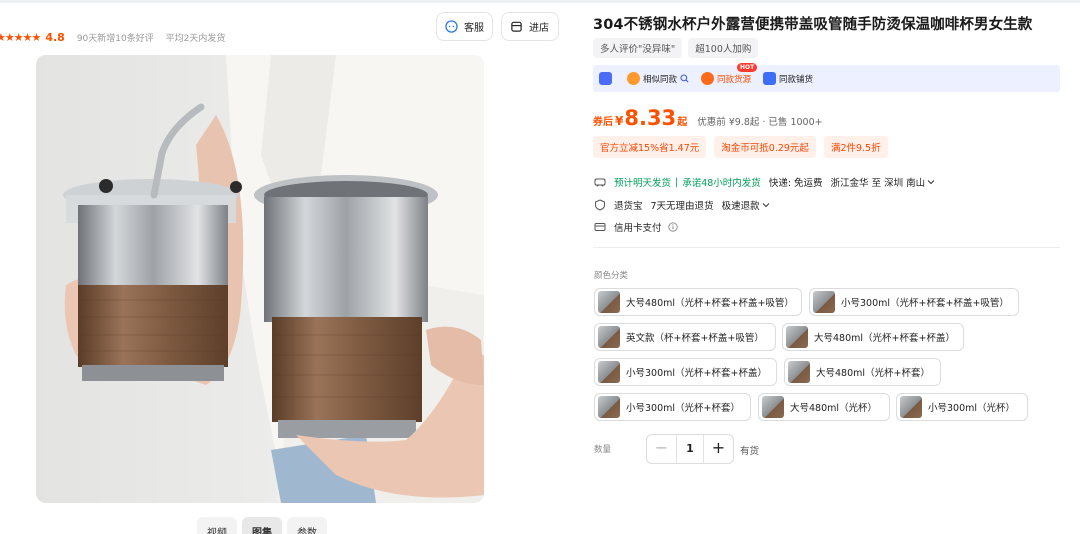  I want to click on shield-icon, so click(600, 205).